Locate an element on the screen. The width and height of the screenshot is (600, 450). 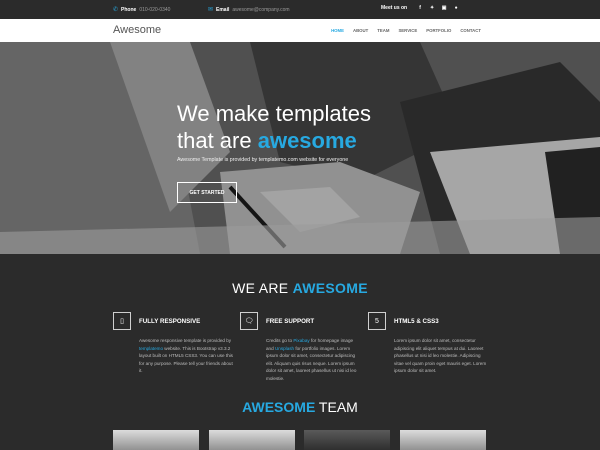
apple-icon: ● is located at coordinates (456, 8).